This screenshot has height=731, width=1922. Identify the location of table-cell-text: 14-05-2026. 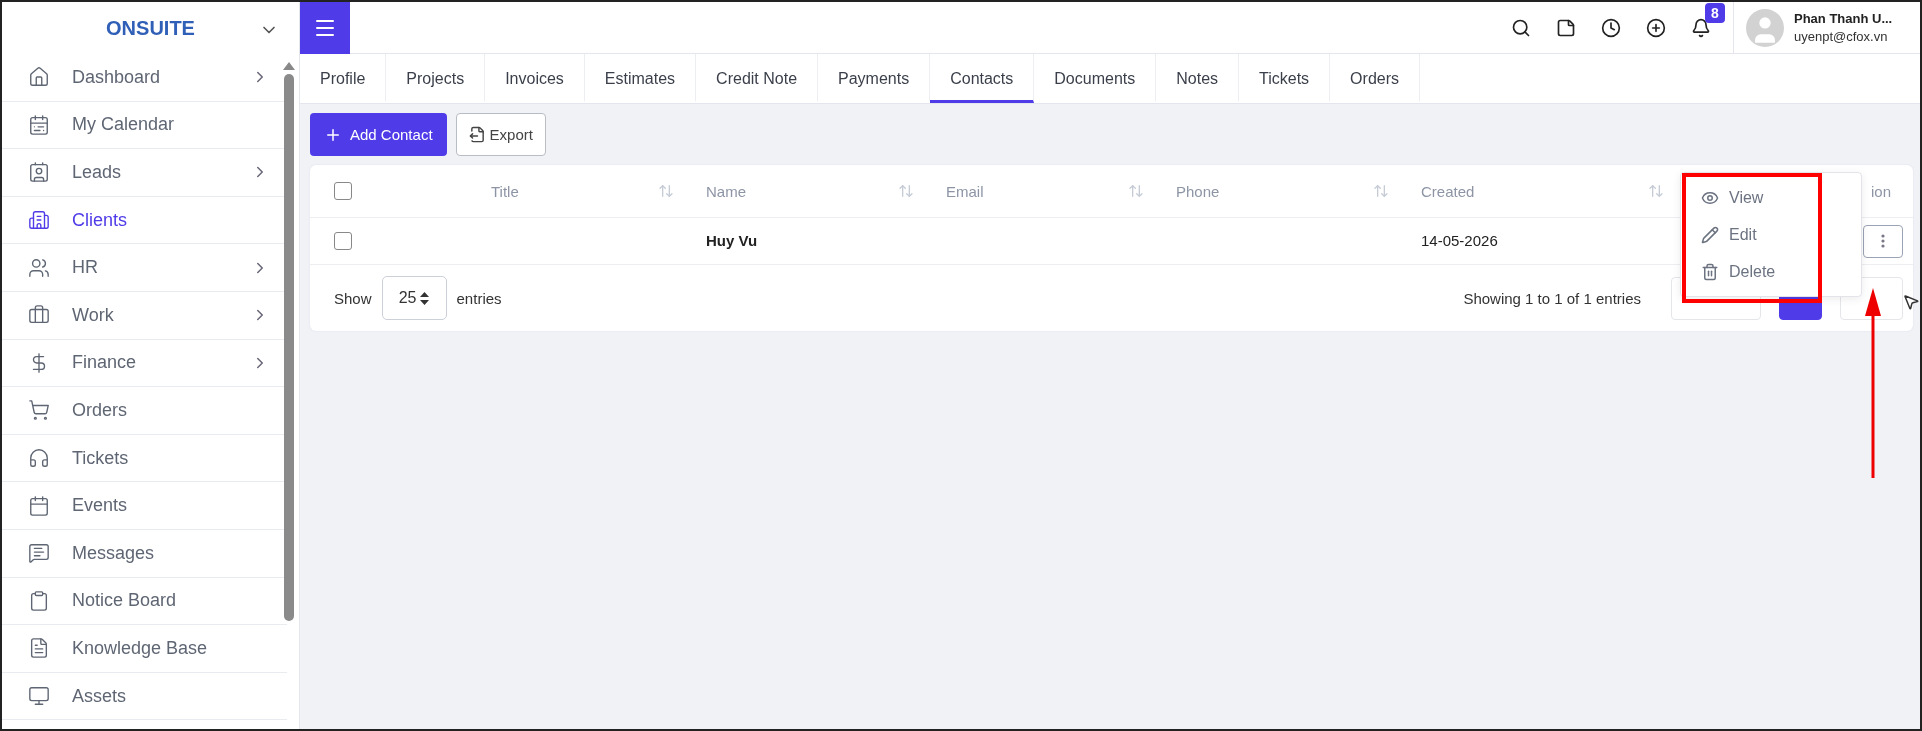
(1459, 240).